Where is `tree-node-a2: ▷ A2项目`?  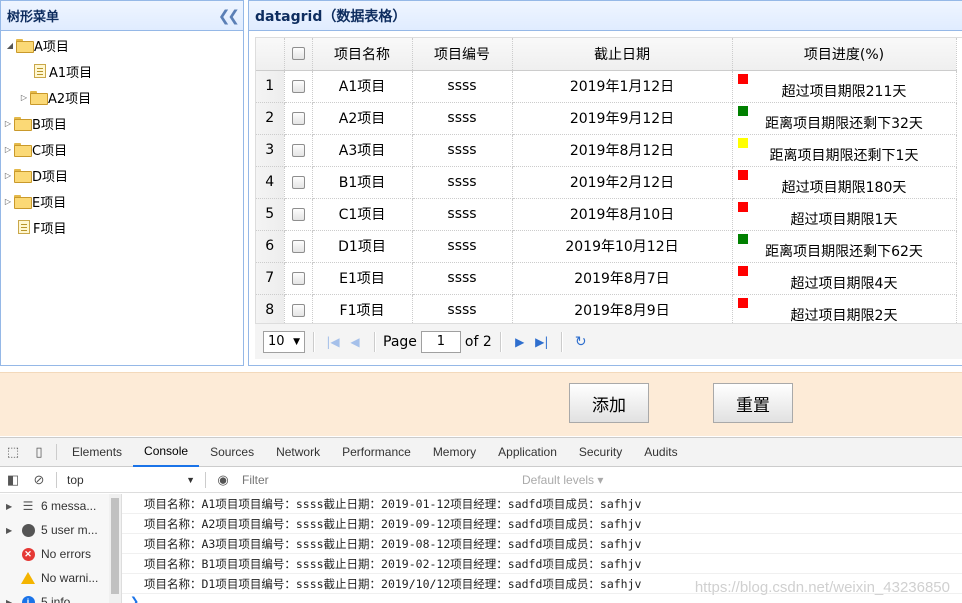
tree-node-a2: ▷ A2项目 is located at coordinates (122, 97).